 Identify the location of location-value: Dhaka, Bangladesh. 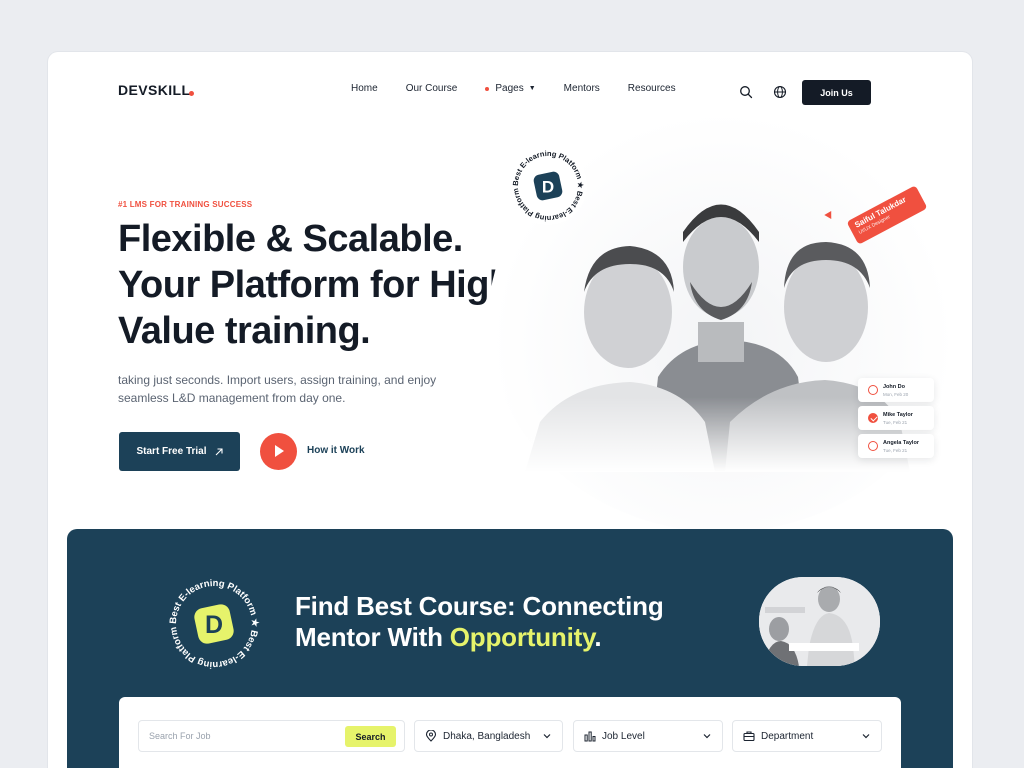
(487, 736).